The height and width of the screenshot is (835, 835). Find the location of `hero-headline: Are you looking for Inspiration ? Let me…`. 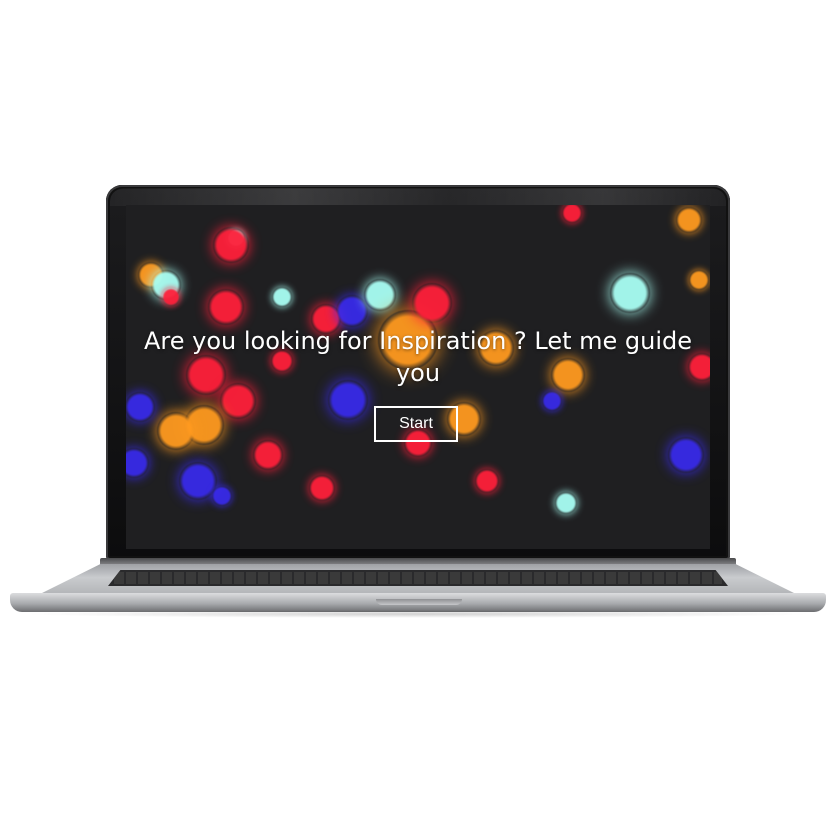

hero-headline: Are you looking for Inspiration ? Let me… is located at coordinates (418, 357).